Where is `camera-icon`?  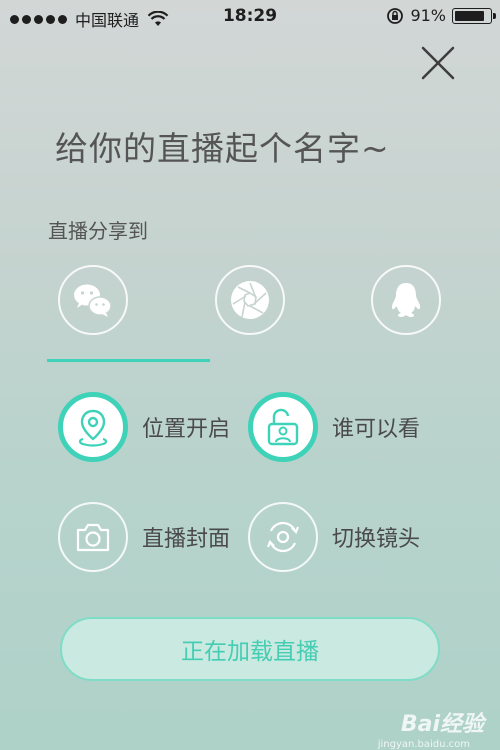 camera-icon is located at coordinates (93, 537).